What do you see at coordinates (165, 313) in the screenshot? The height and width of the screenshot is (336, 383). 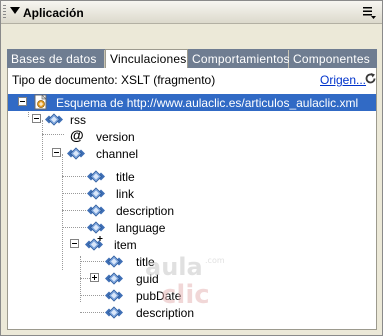 I see `tree-label-item-description: description` at bounding box center [165, 313].